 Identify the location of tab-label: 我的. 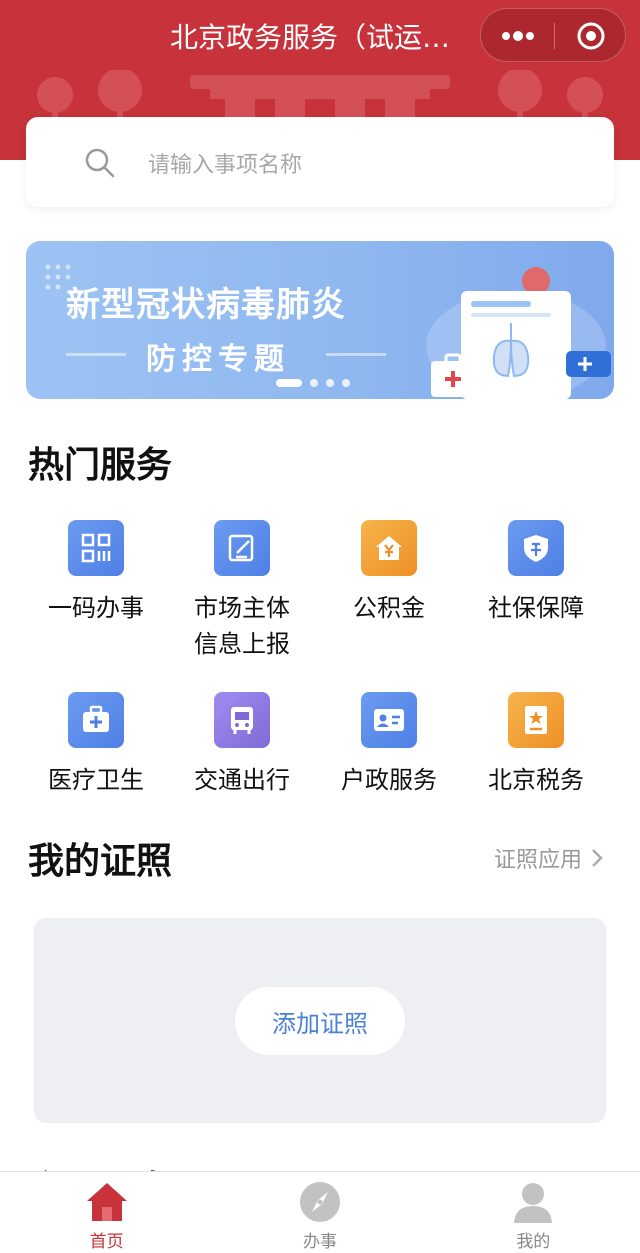
(533, 1242).